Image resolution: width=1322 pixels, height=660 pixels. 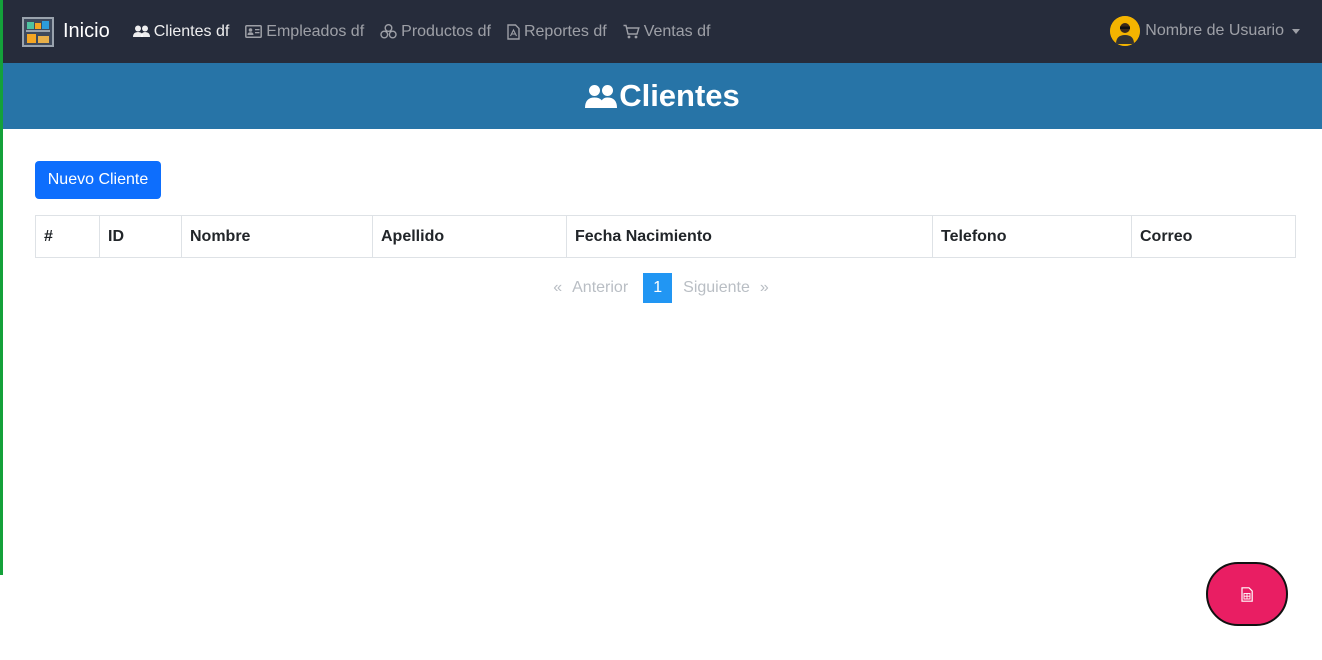 I want to click on nav-item-label: Productos df, so click(x=446, y=31).